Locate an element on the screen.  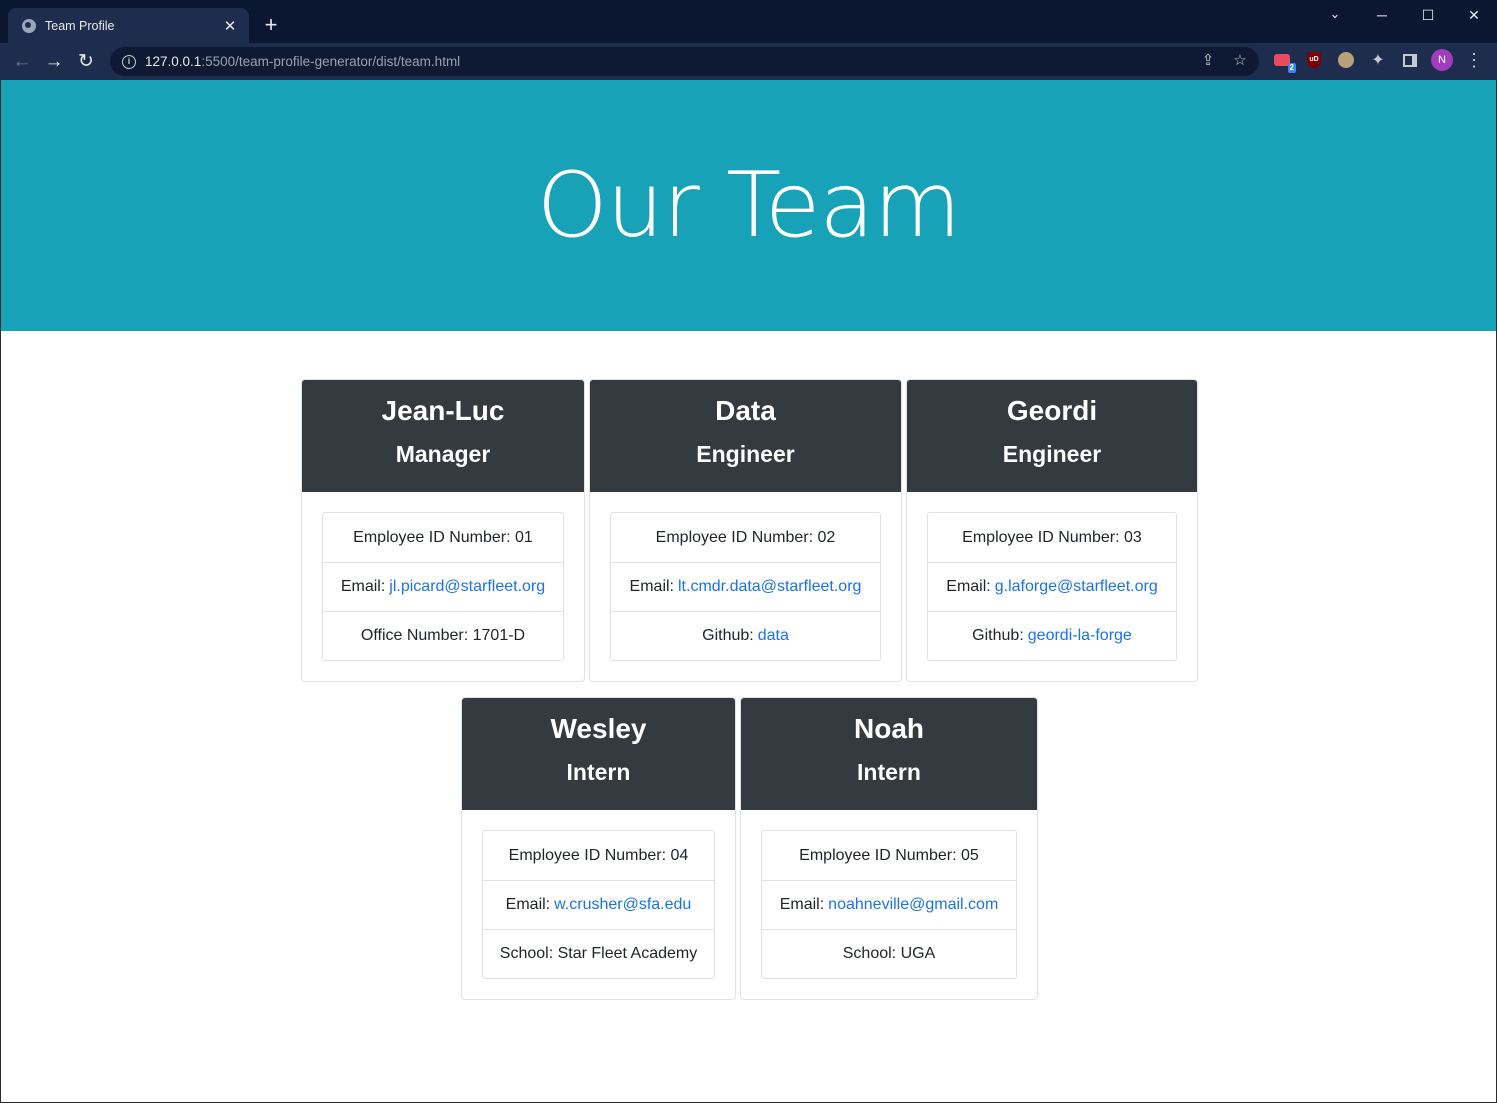
email-link: w.crusher@sfa.edu is located at coordinates (622, 905).